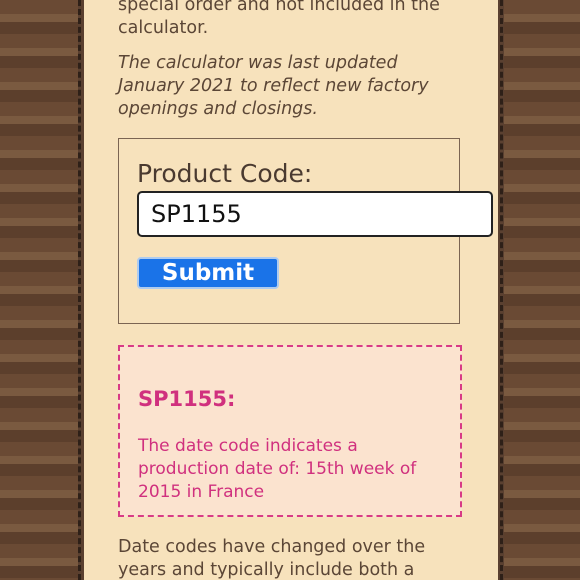 Image resolution: width=580 pixels, height=580 pixels. Describe the element at coordinates (208, 273) in the screenshot. I see `submit-button: Submit` at that location.